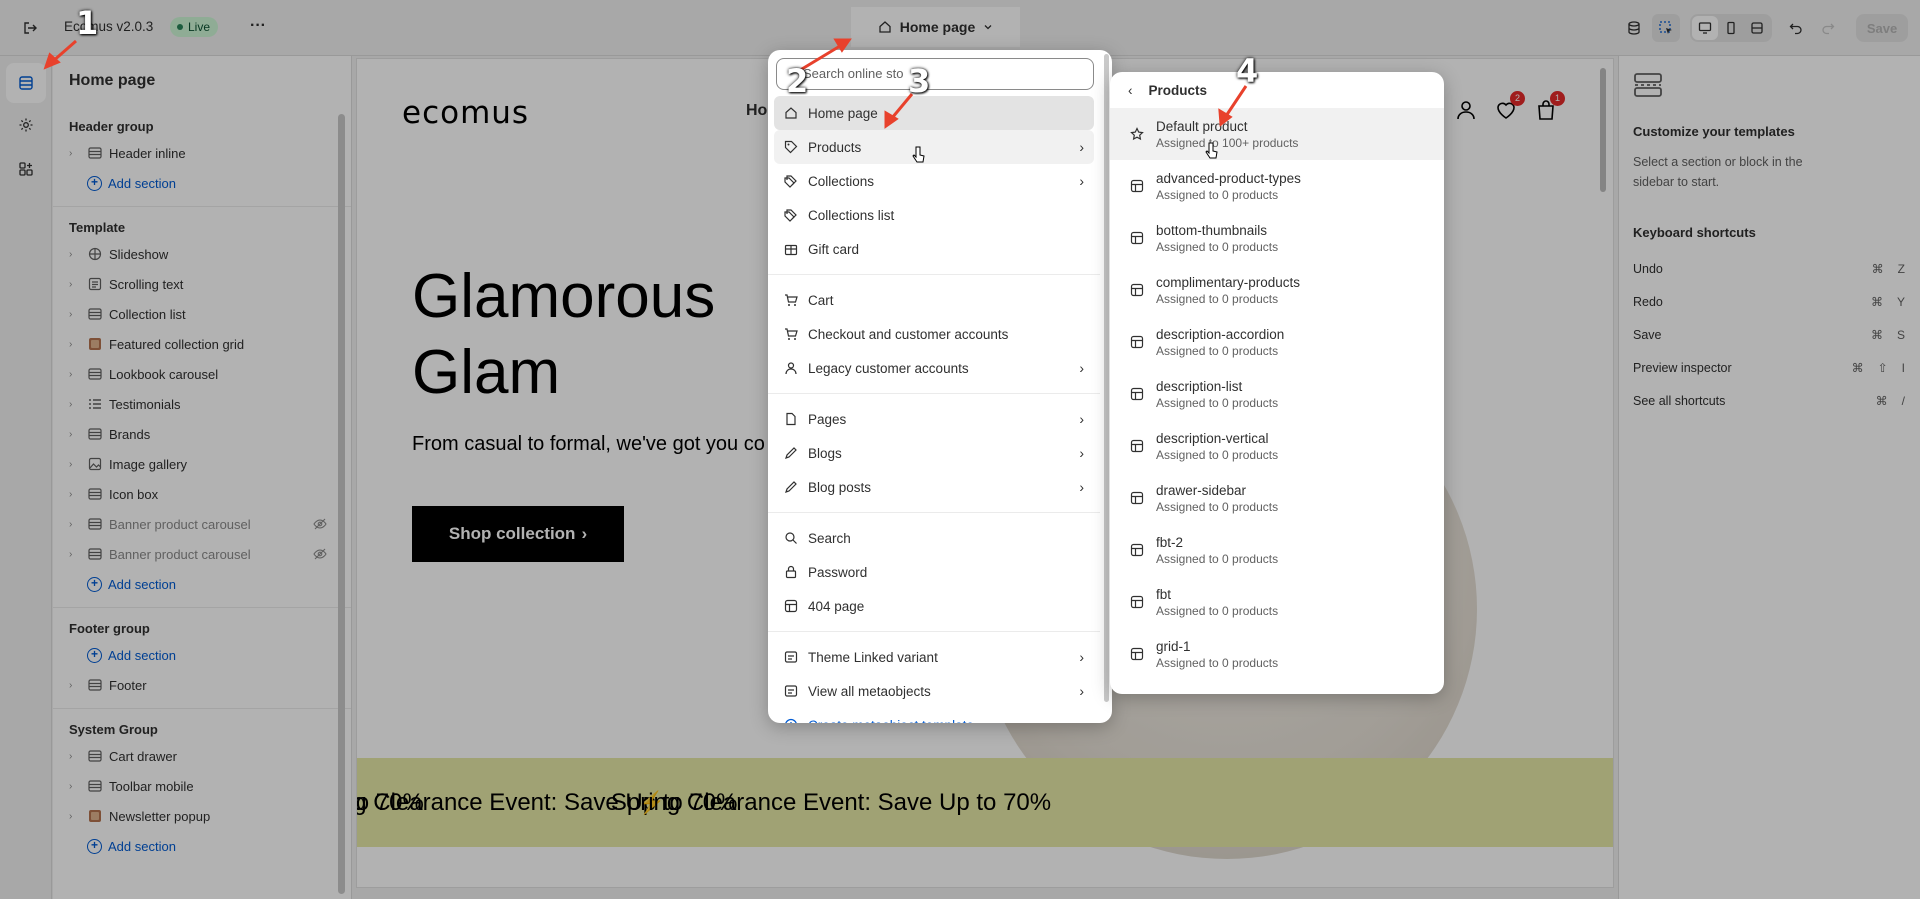  What do you see at coordinates (1130, 90) in the screenshot?
I see `back-arrow-icon: ‹` at bounding box center [1130, 90].